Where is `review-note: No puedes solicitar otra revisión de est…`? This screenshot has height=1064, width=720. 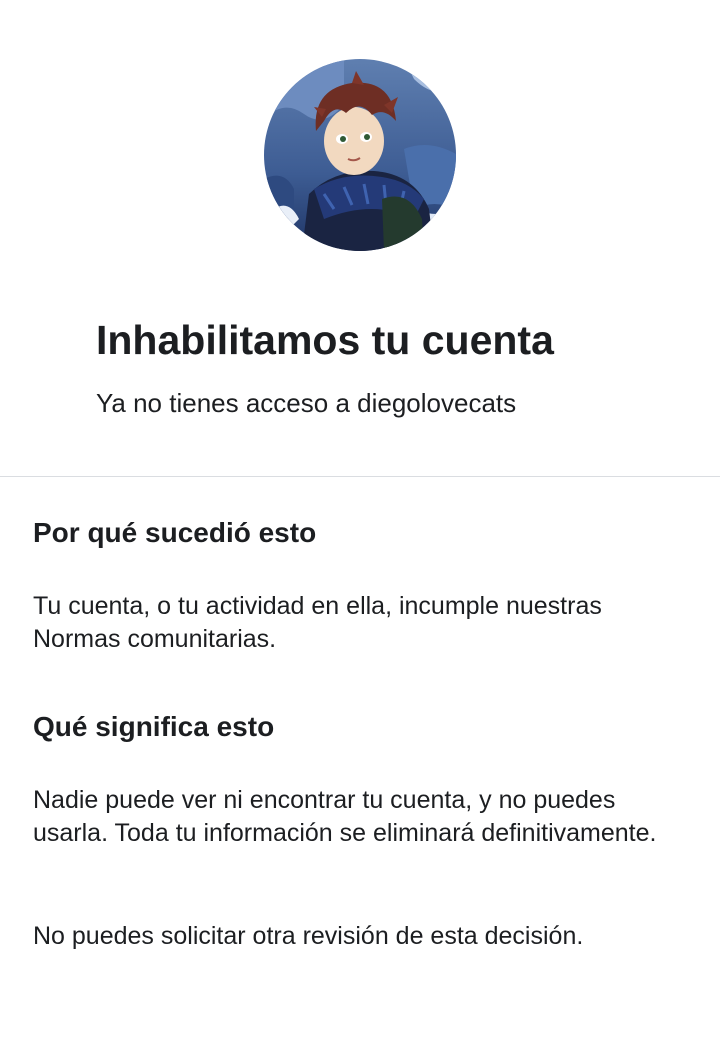 review-note: No puedes solicitar otra revisión de est… is located at coordinates (308, 936).